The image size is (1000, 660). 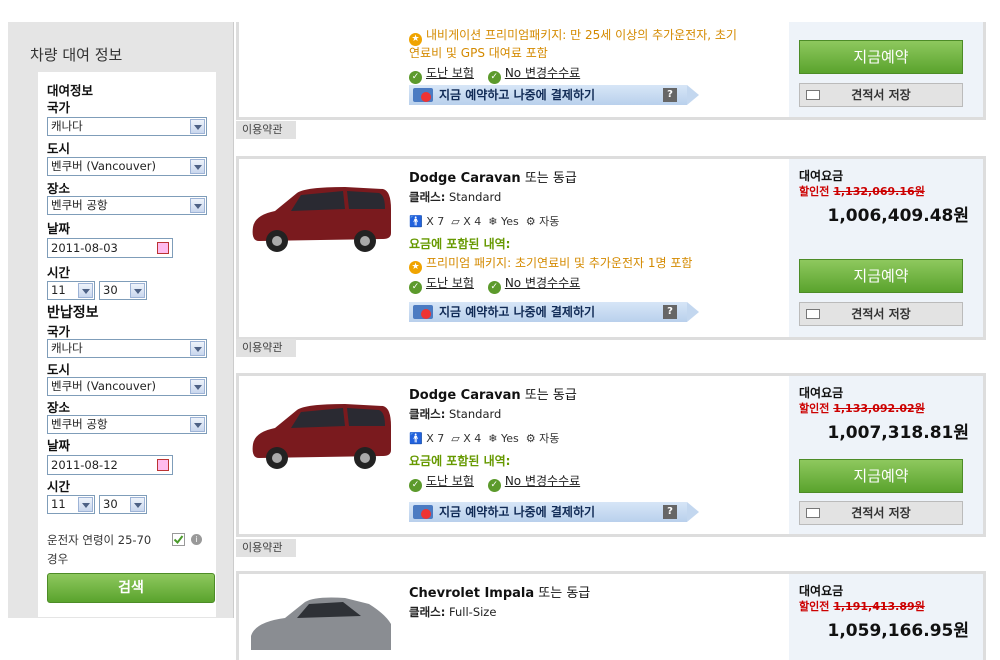 What do you see at coordinates (886, 617) in the screenshot?
I see `price-panel: 대여요금 할인전 1,191,413.89원 1,059,166.95원` at bounding box center [886, 617].